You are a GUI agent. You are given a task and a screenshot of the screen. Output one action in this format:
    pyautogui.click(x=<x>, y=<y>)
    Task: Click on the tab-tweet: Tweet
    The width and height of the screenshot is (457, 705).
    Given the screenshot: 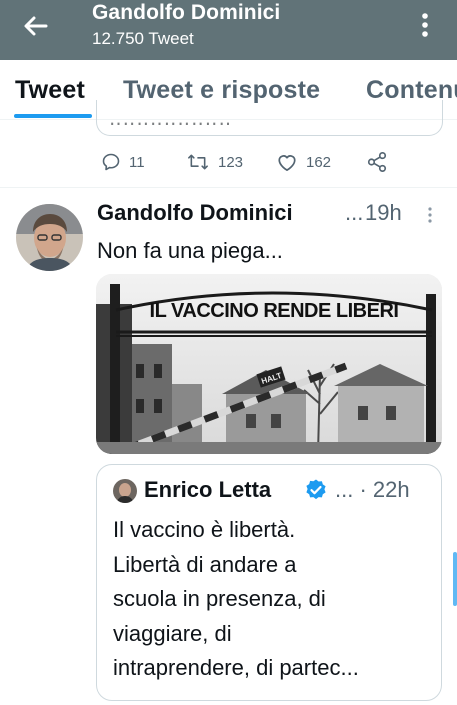 What is the action you would take?
    pyautogui.click(x=50, y=90)
    